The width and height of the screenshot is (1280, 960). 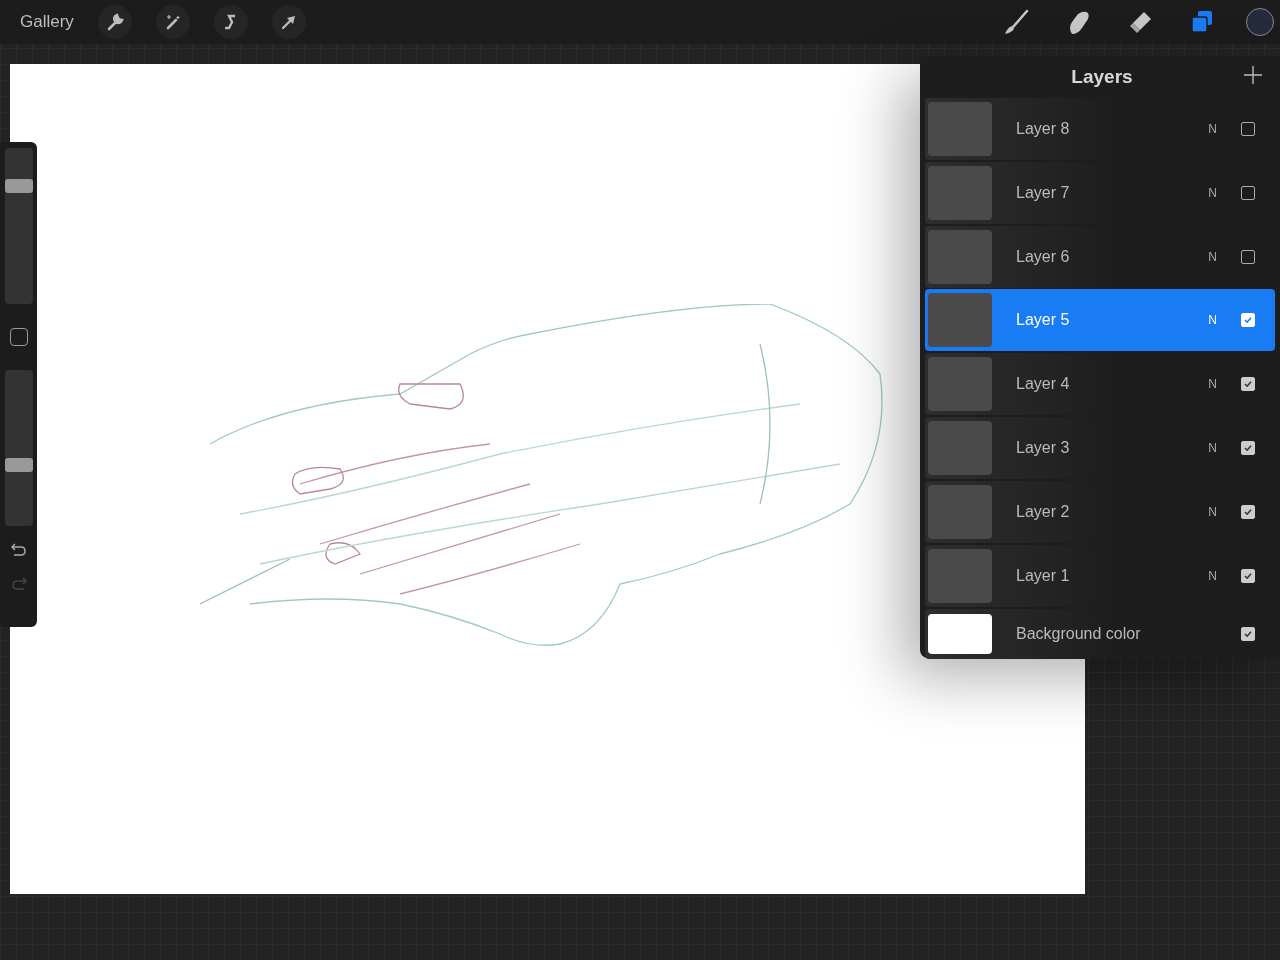 What do you see at coordinates (1043, 575) in the screenshot?
I see `layer-name: Layer 1` at bounding box center [1043, 575].